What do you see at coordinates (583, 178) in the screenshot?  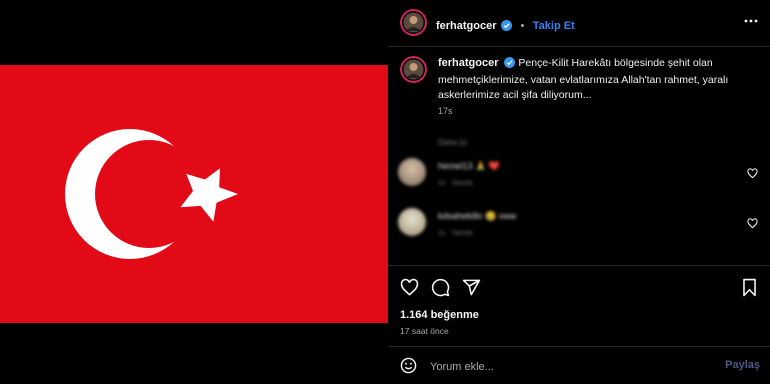 I see `comment-row: hemel13 🙏 ❤️ 1s Yanıtla` at bounding box center [583, 178].